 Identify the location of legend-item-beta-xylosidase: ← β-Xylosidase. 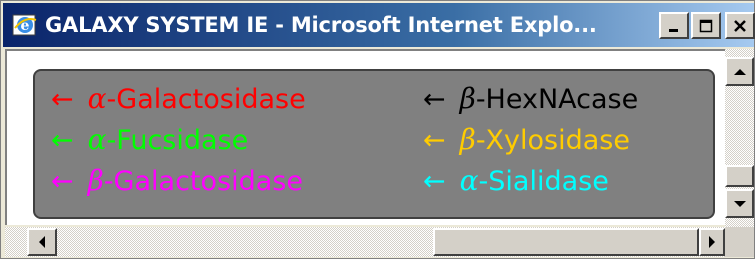
(526, 139).